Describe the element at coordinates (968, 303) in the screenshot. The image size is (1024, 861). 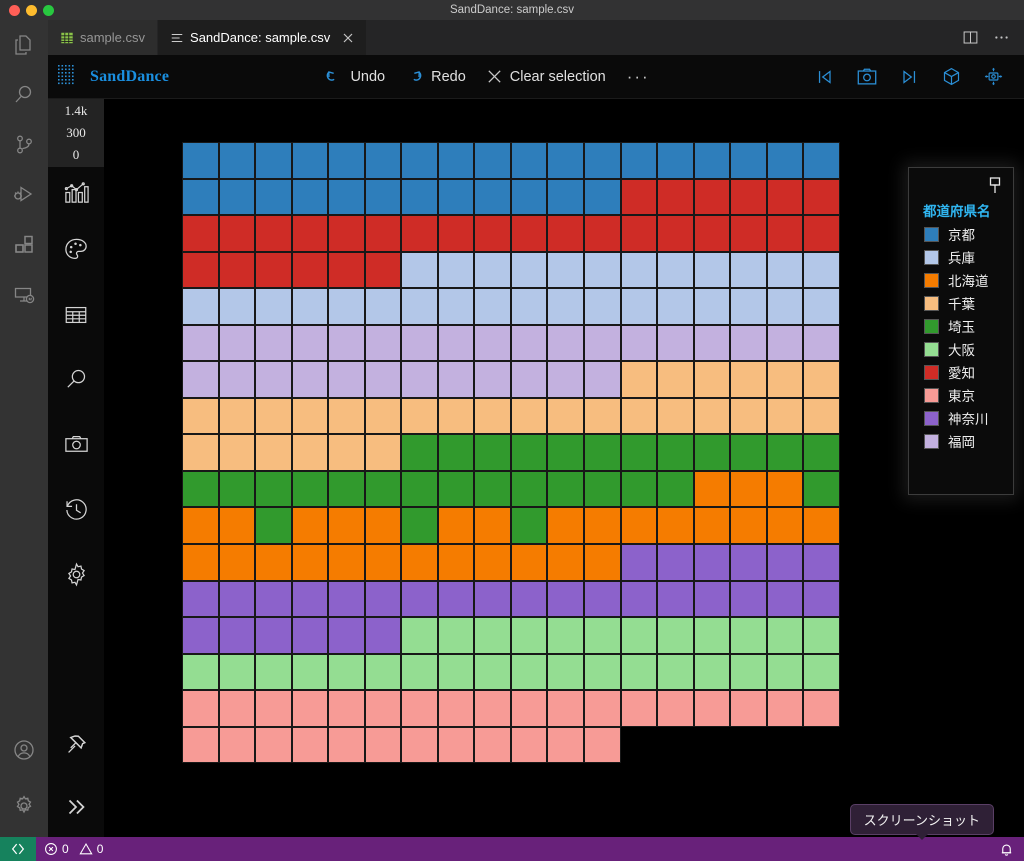
I see `legend-entry: 千葉` at that location.